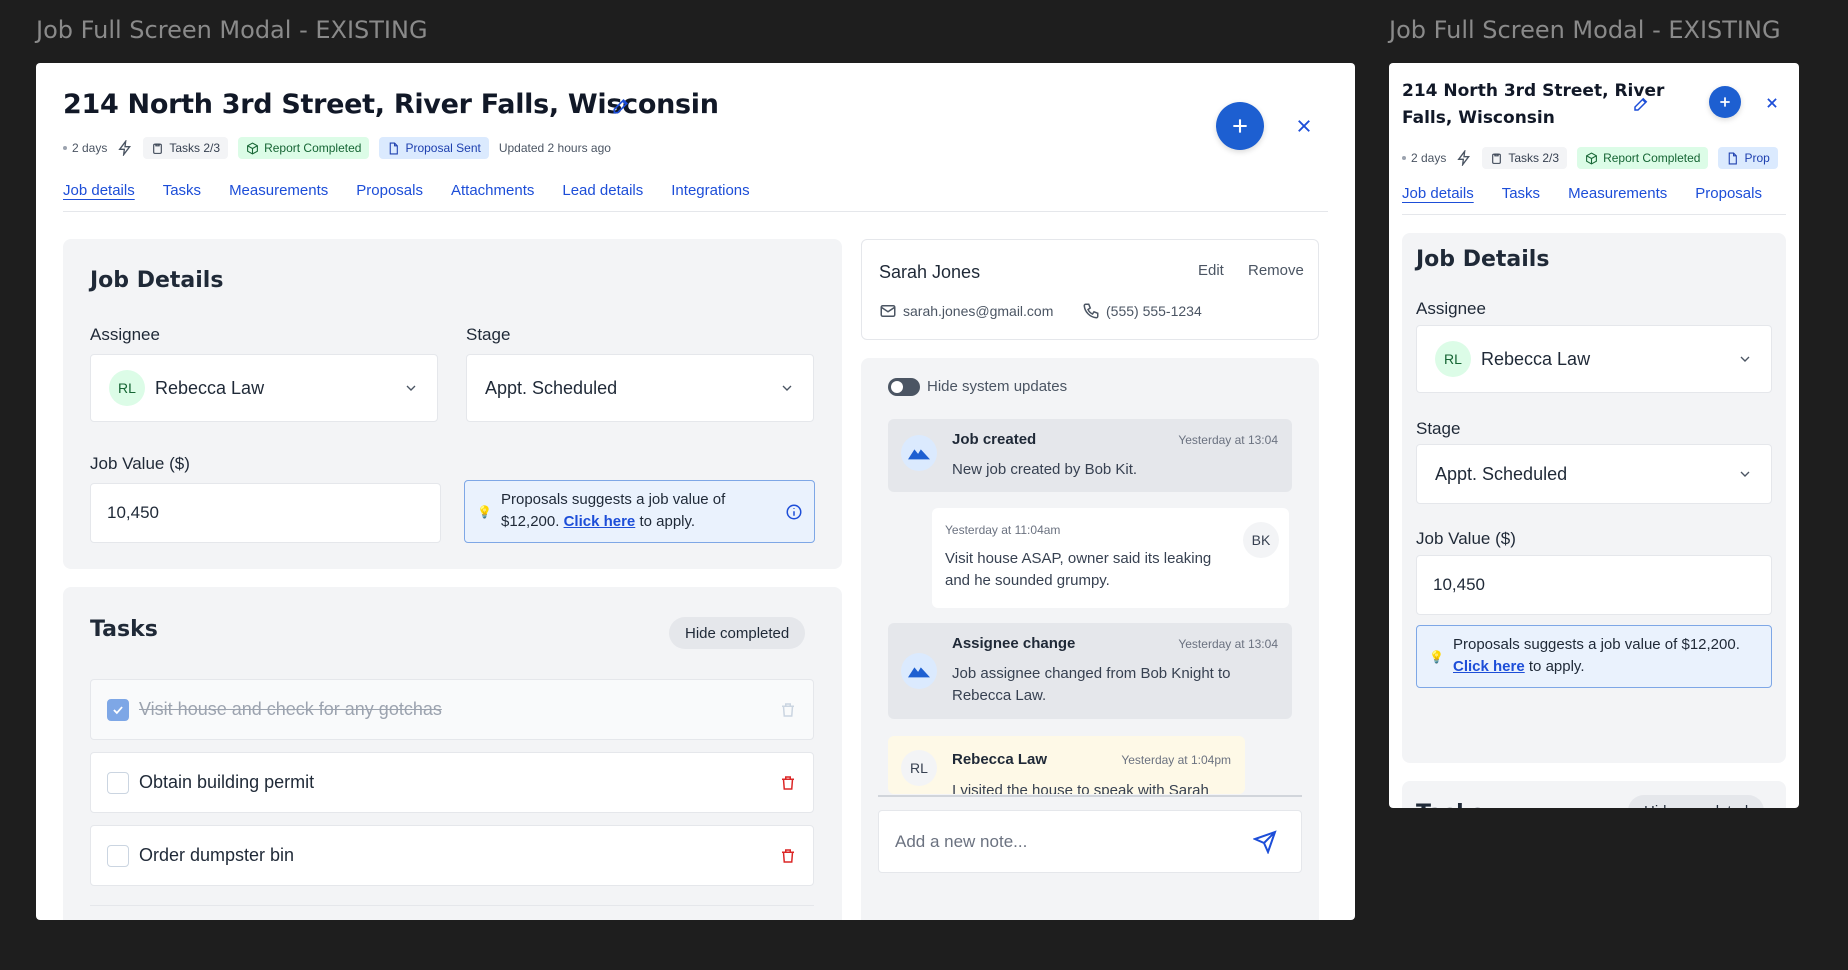  What do you see at coordinates (551, 387) in the screenshot?
I see `stage-value: Appt. Scheduled` at bounding box center [551, 387].